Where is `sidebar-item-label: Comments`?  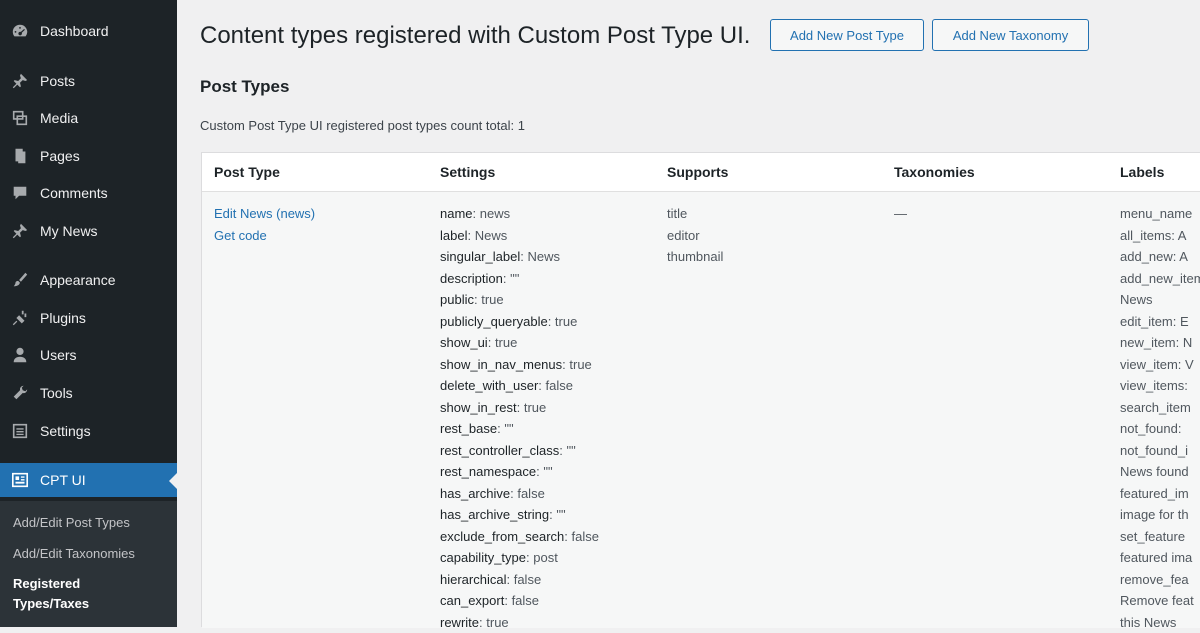
sidebar-item-label: Comments is located at coordinates (74, 193).